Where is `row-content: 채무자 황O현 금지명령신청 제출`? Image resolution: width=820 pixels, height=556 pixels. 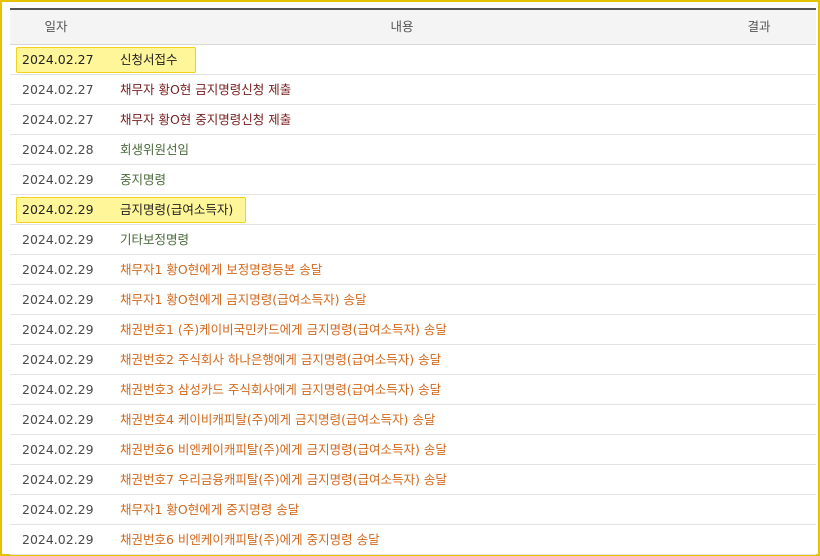
row-content: 채무자 황O현 금지명령신청 제출 is located at coordinates (206, 89).